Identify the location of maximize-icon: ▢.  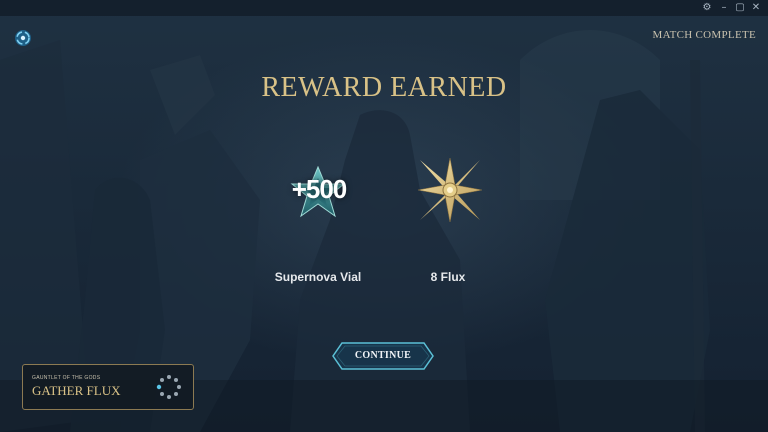
(740, 8).